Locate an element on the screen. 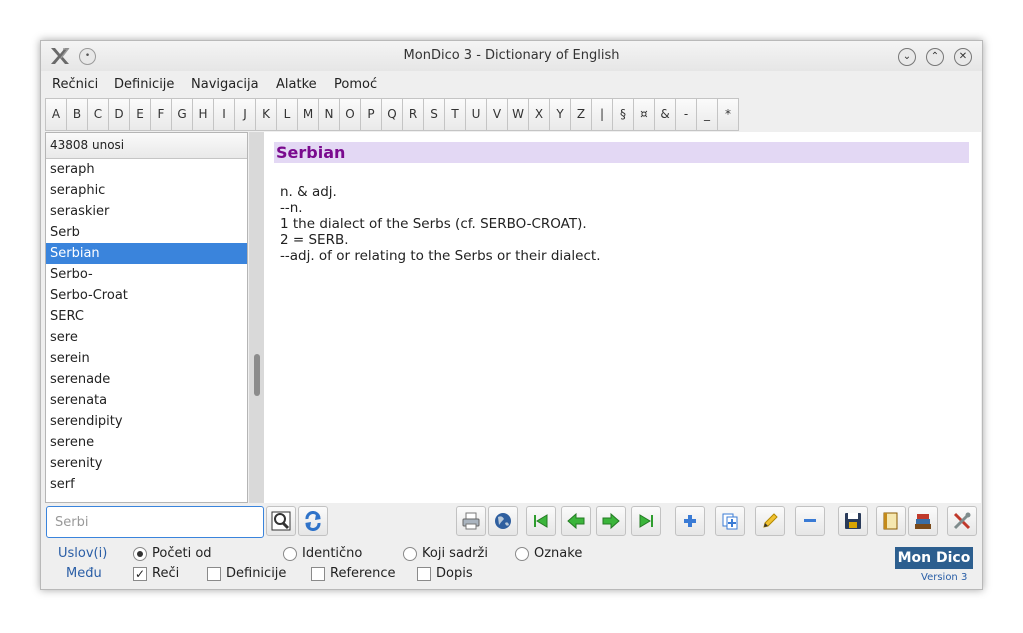 The image size is (1023, 633). print-button is located at coordinates (471, 521).